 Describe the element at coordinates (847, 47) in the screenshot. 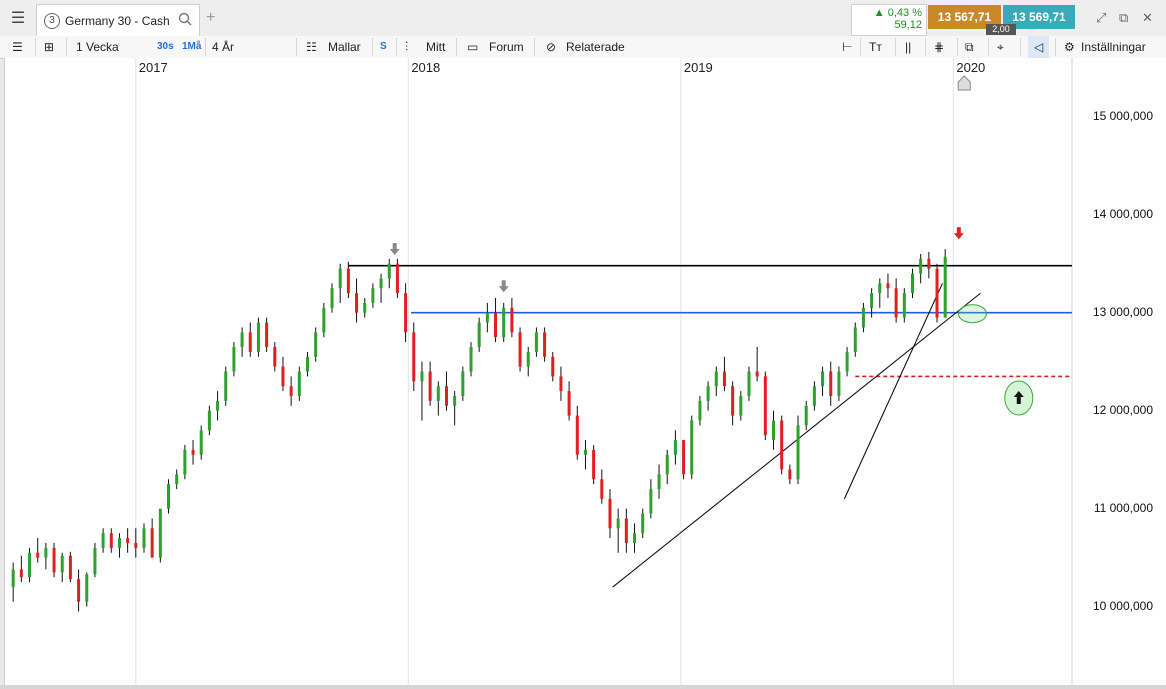

I see `chart-type-icon: ⊢` at that location.